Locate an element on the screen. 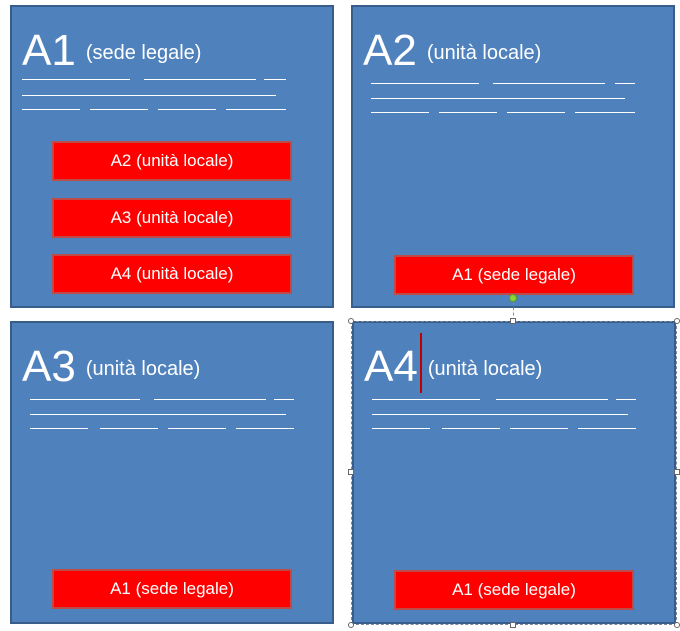 This screenshot has width=680, height=631. text-cursor is located at coordinates (421, 363).